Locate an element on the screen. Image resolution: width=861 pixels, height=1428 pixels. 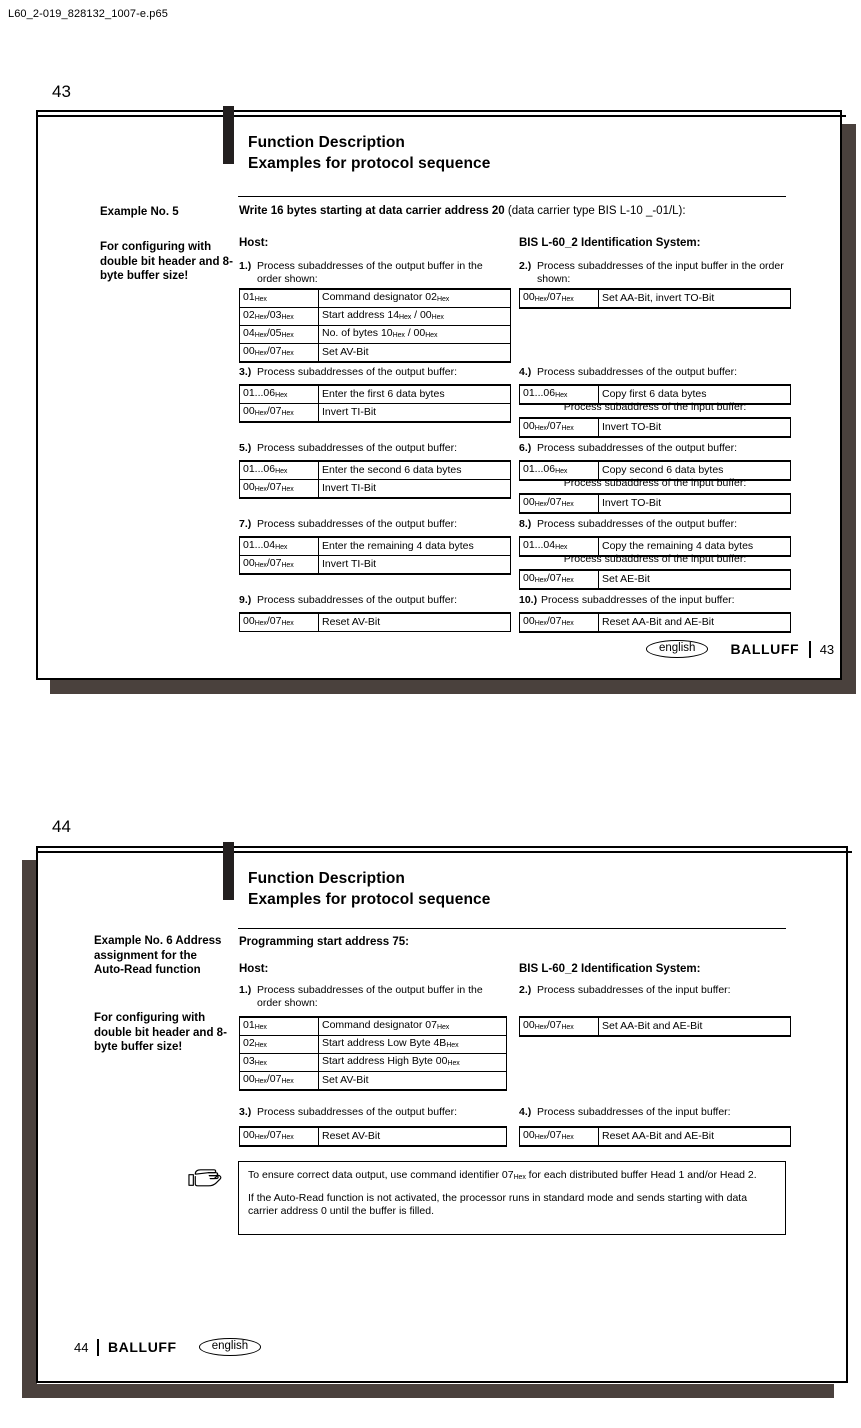
page-44-host-heading: Host: is located at coordinates (254, 969).